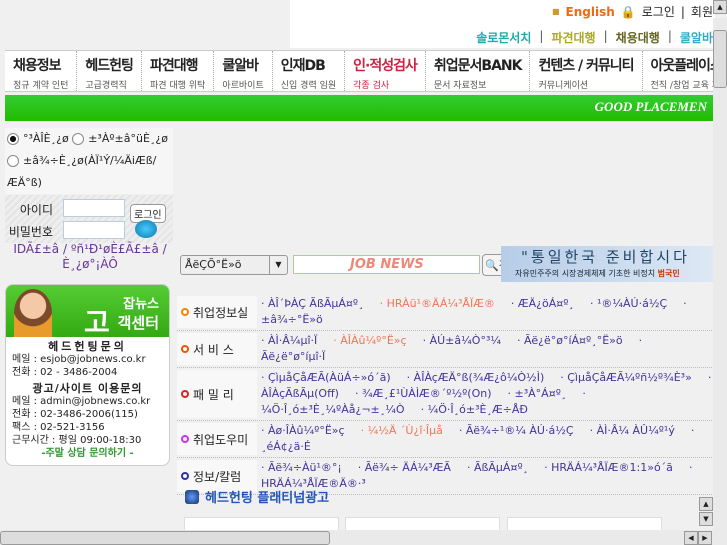 This screenshot has width=727, height=545. What do you see at coordinates (629, 377) in the screenshot?
I see `category-link: ÇìµåÇåÆÃ¼ºñ½º¾È³»` at bounding box center [629, 377].